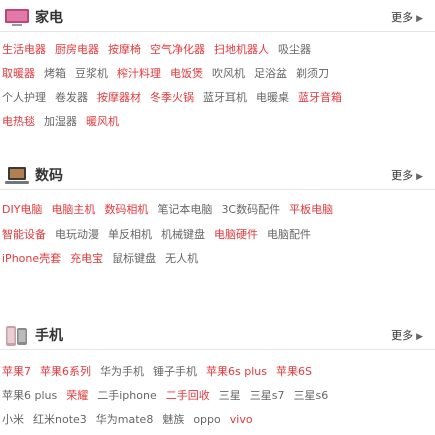 This screenshot has height=435, width=435. What do you see at coordinates (294, 372) in the screenshot?
I see `category-link: 苹果6S` at bounding box center [294, 372].